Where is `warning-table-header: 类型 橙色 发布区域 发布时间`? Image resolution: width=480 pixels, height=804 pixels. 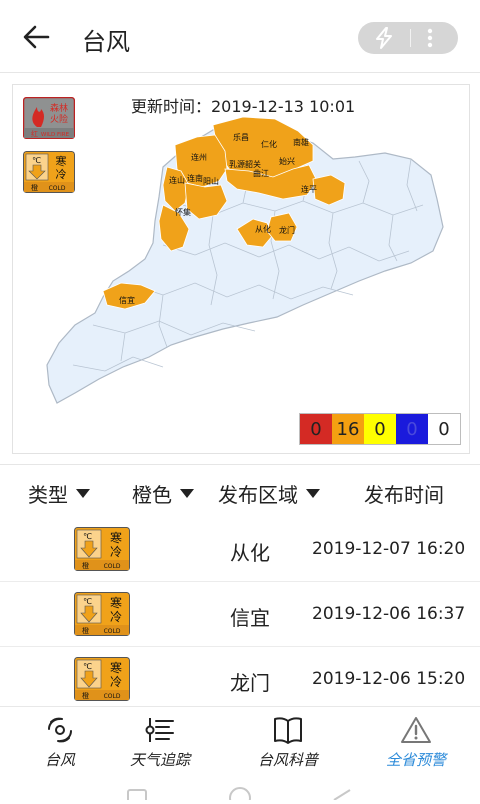 warning-table-header: 类型 橙色 发布区域 发布时间 is located at coordinates (240, 491).